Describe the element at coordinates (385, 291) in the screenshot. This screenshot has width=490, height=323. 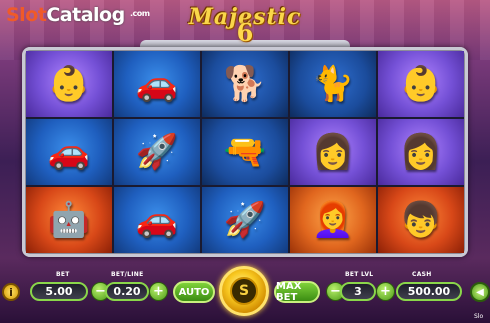
I see `betlvl-plus-button: +` at that location.